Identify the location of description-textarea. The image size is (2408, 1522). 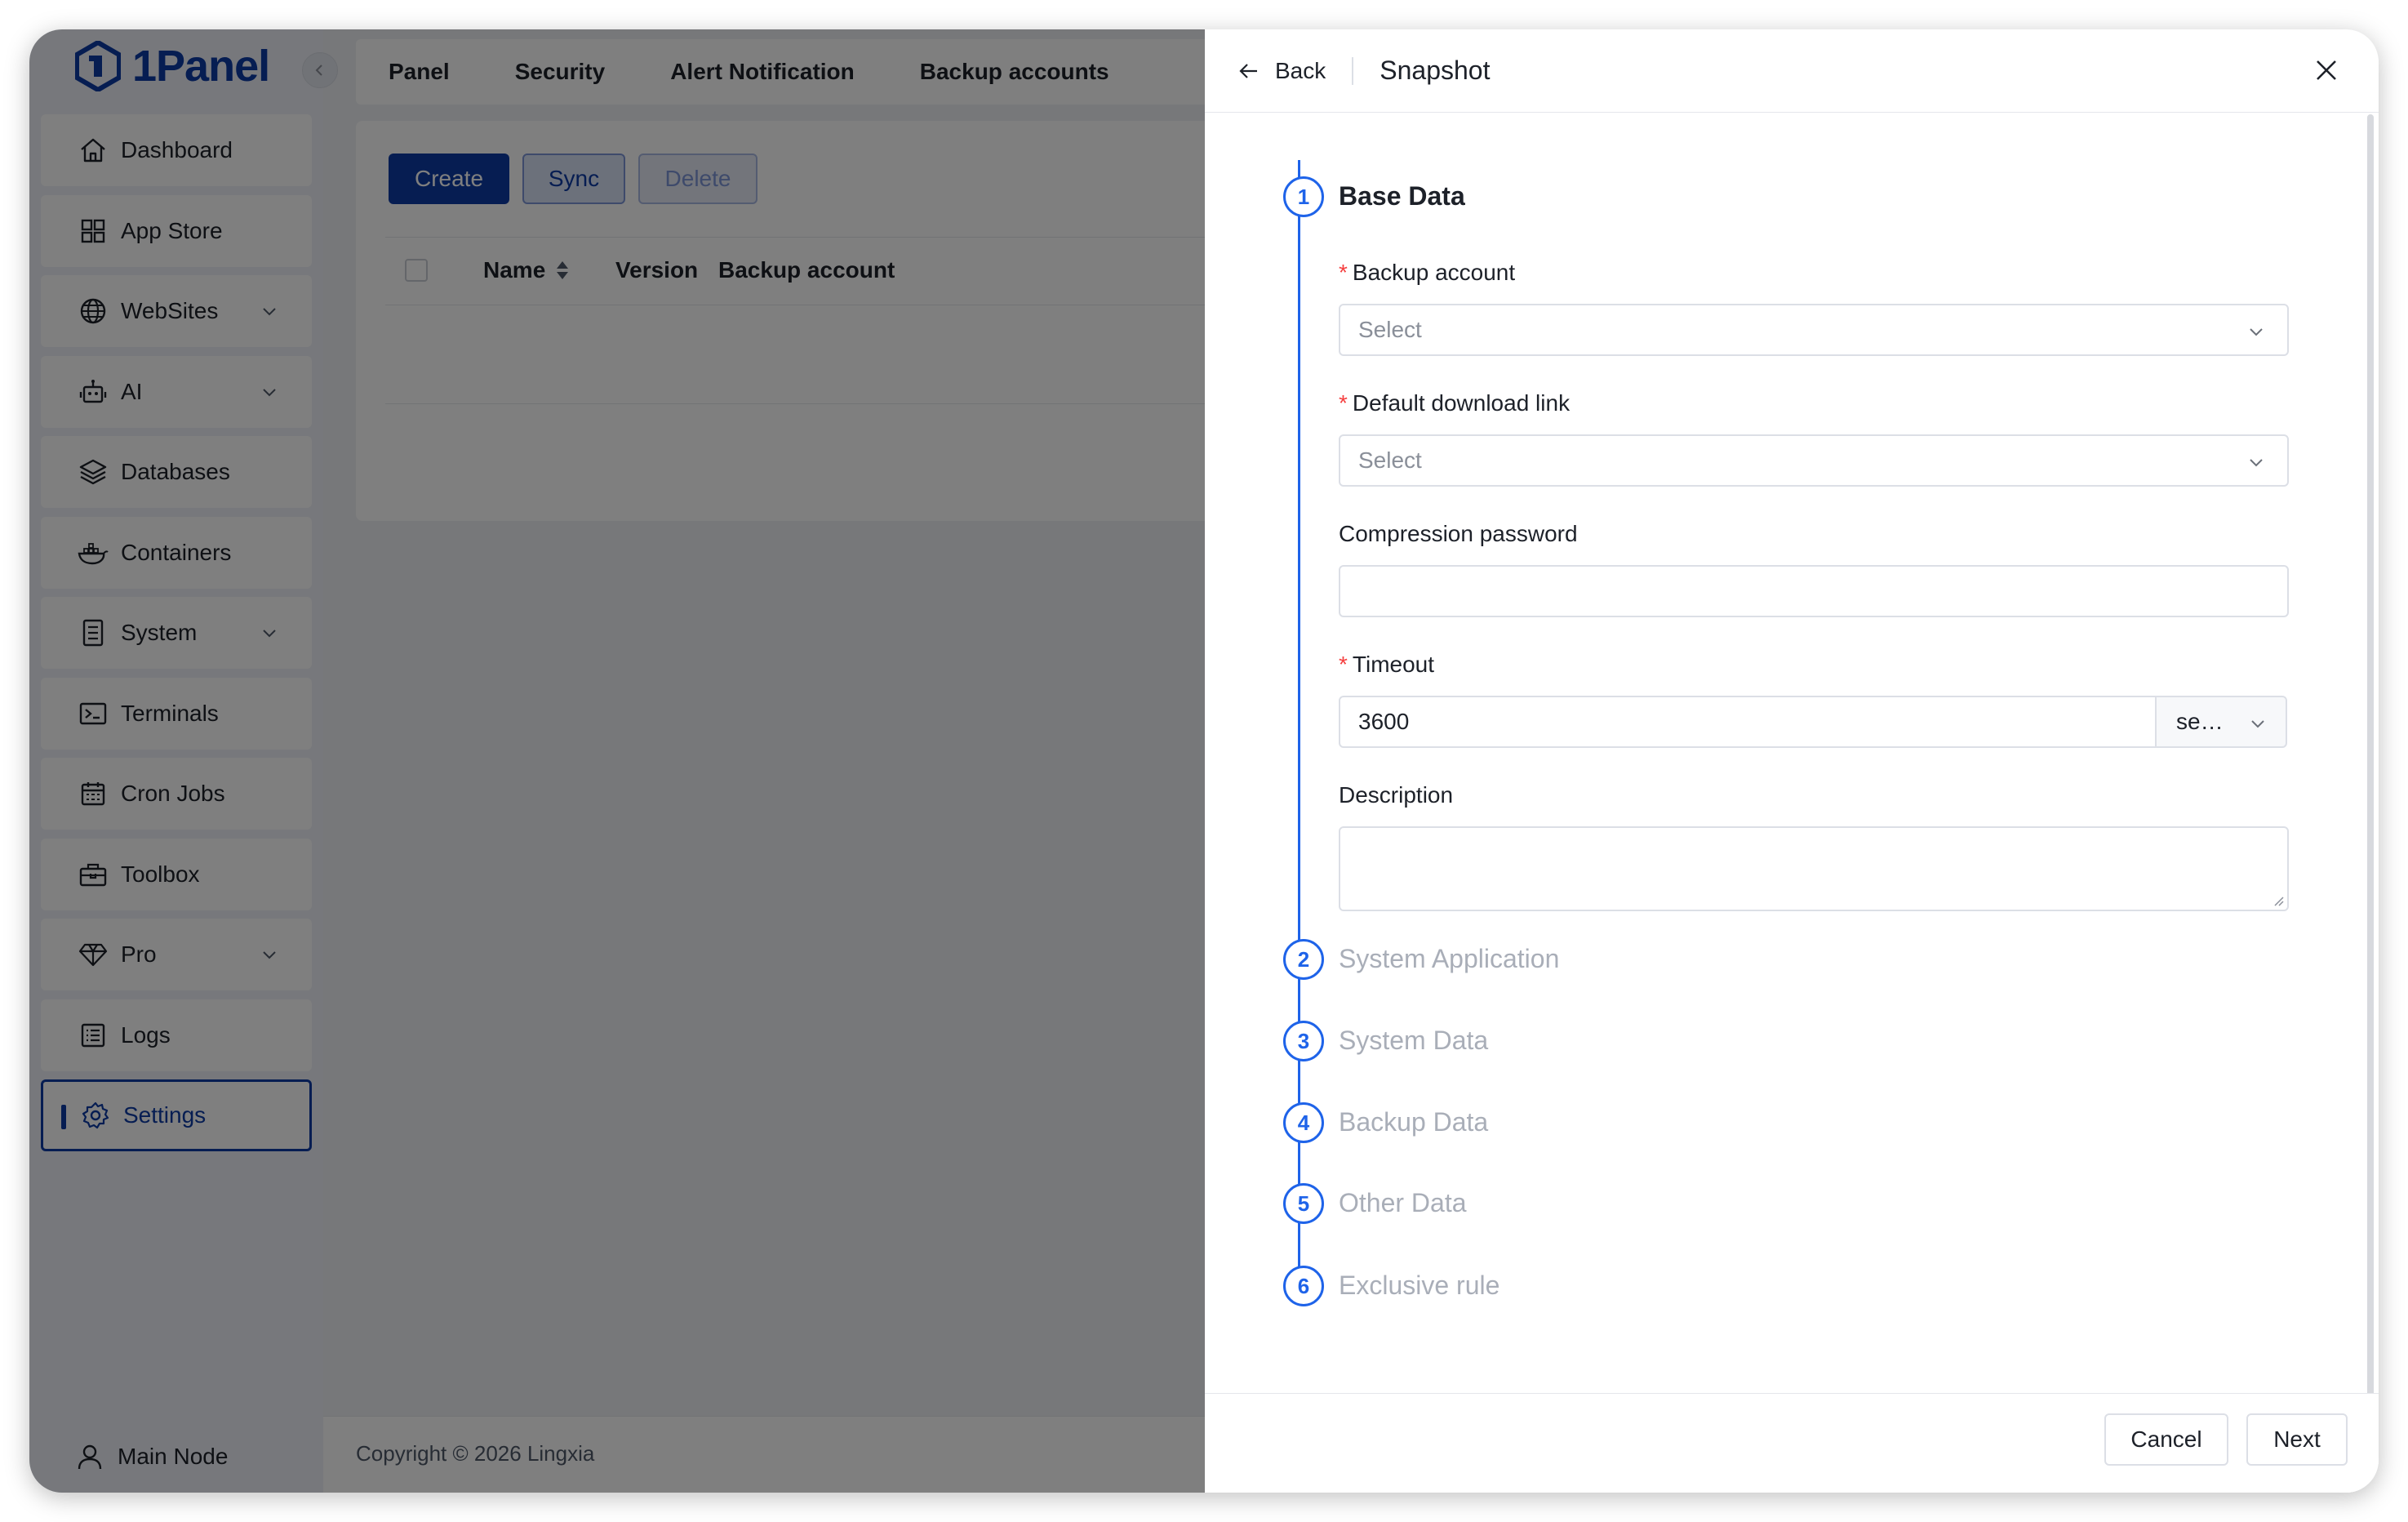
(1814, 868).